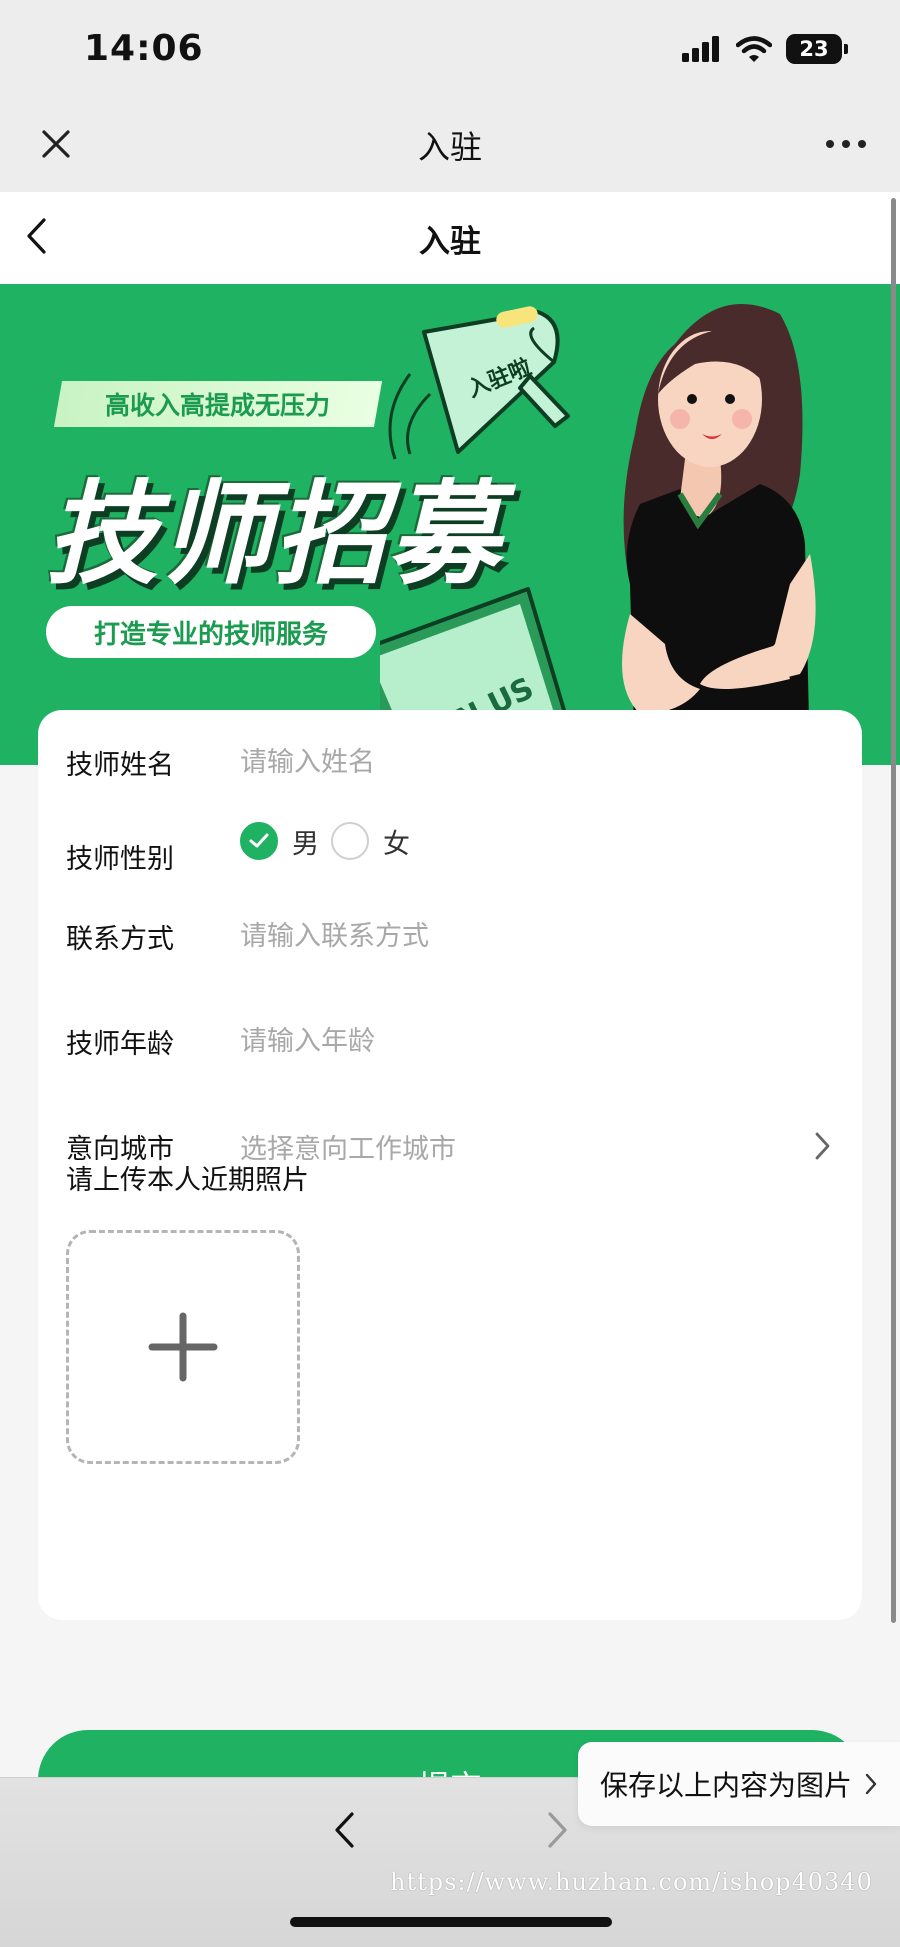  Describe the element at coordinates (396, 844) in the screenshot. I see `gender-female-label: 女` at that location.